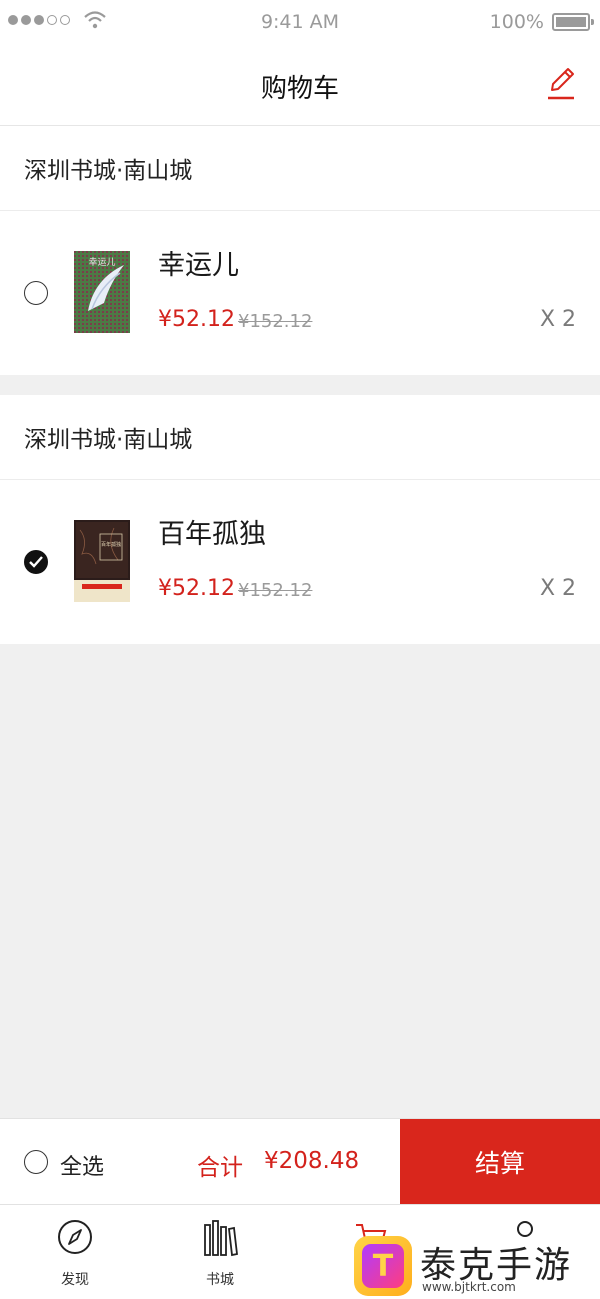 This screenshot has width=600, height=1299. What do you see at coordinates (198, 265) in the screenshot?
I see `book-title: 幸运儿` at bounding box center [198, 265].